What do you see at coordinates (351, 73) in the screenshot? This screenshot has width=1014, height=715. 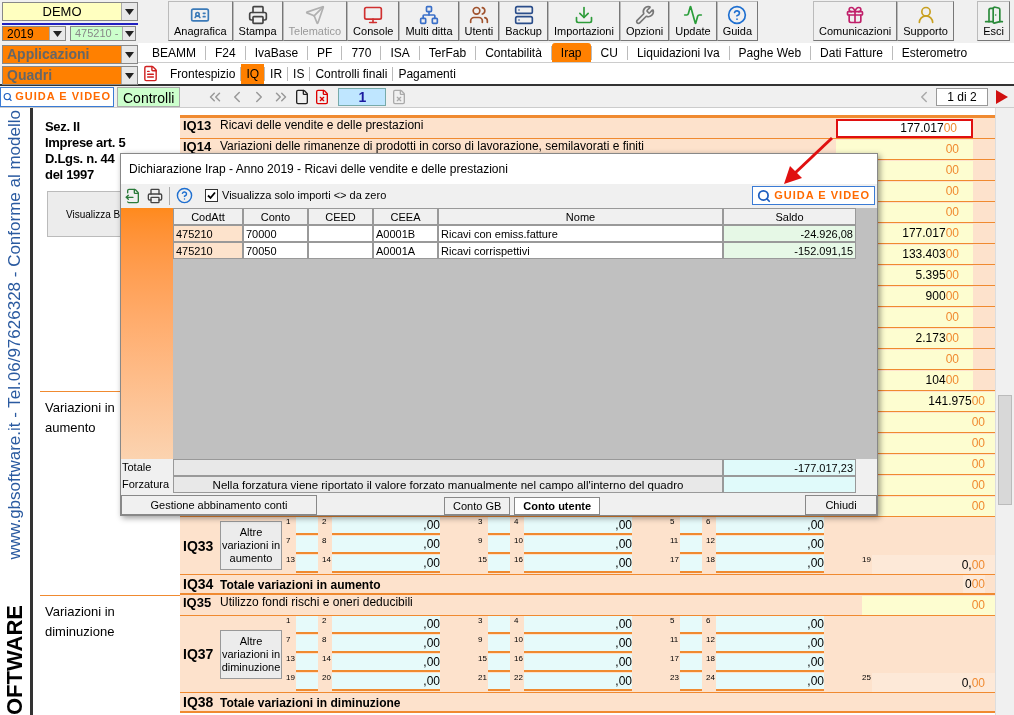 I see `section-tab: Controlli finali` at bounding box center [351, 73].